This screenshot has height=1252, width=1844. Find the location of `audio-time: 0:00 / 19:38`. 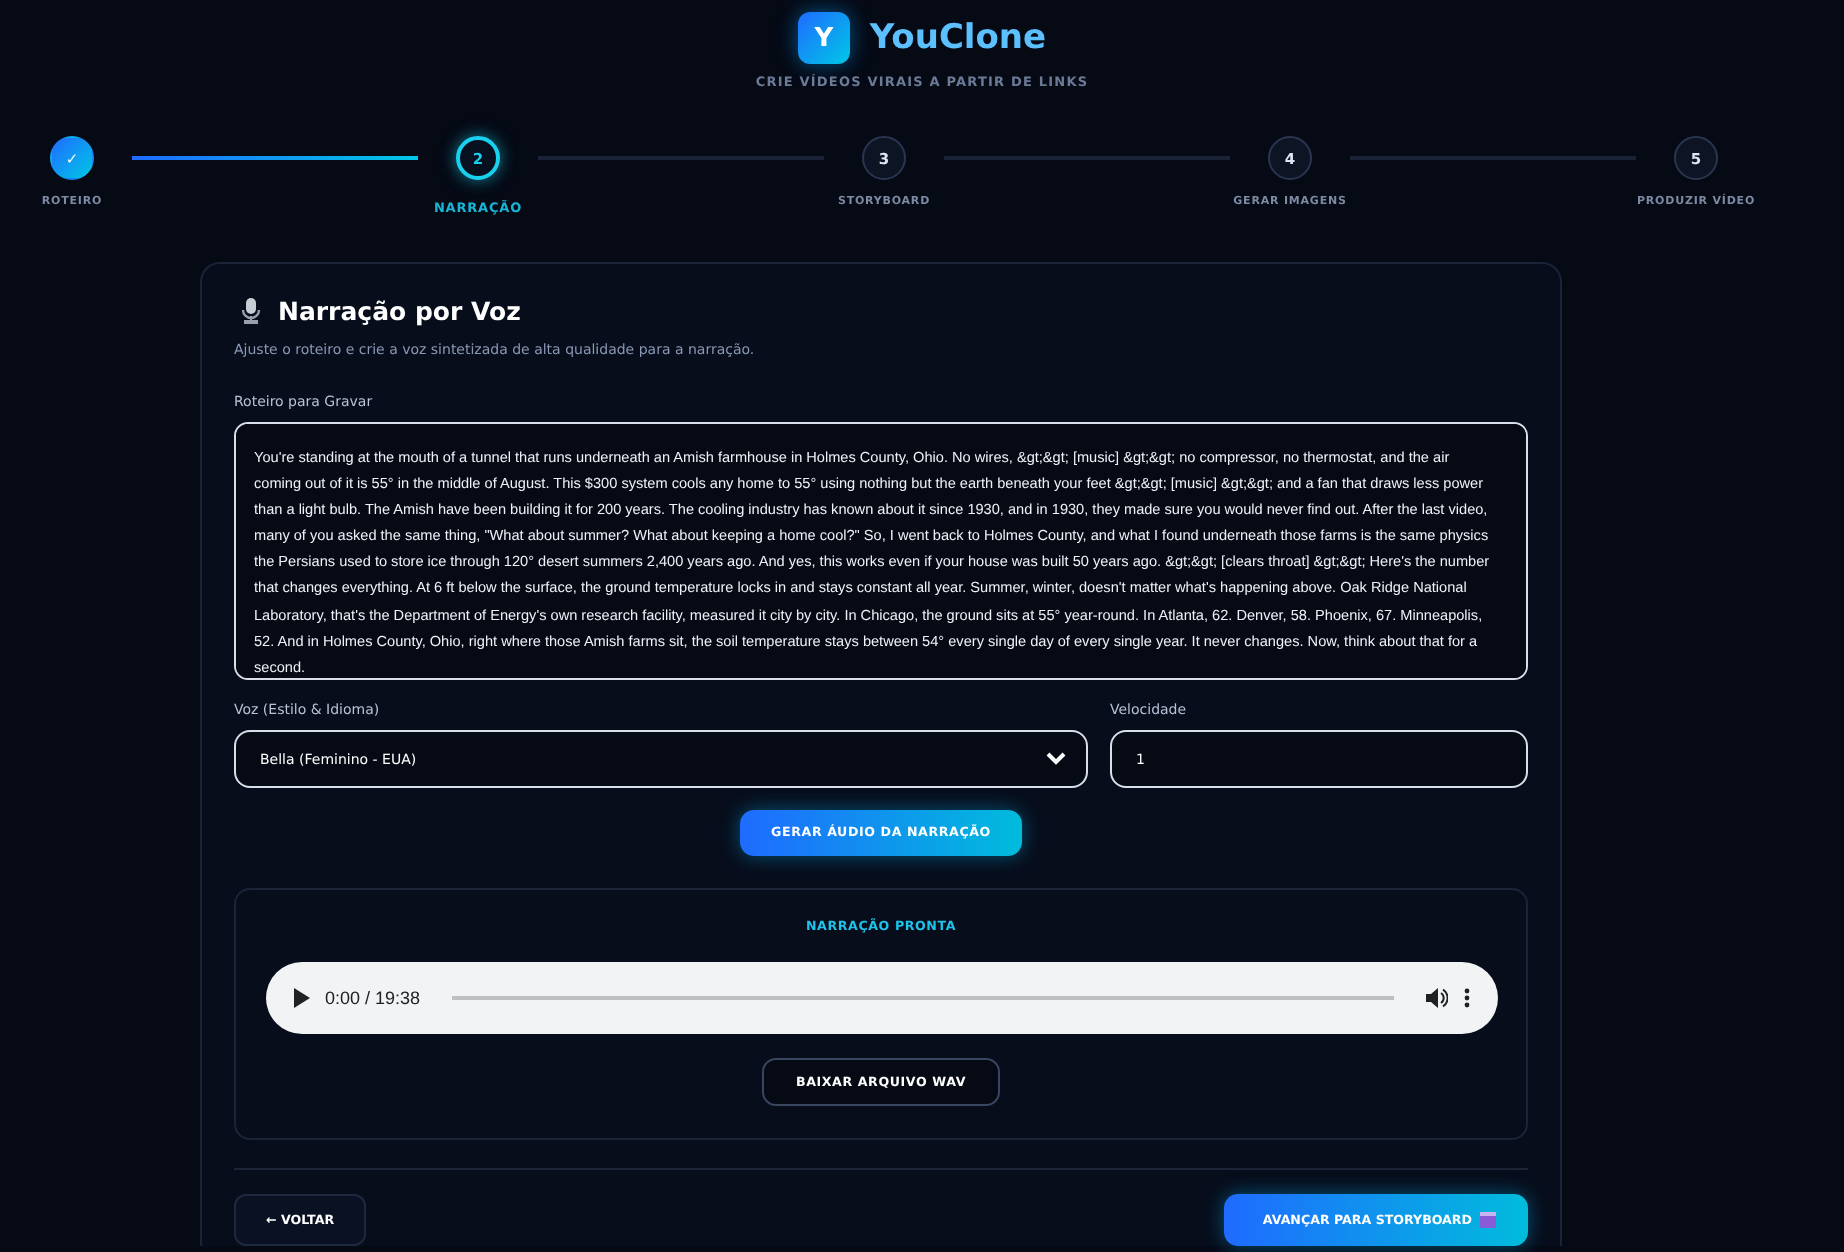

audio-time: 0:00 / 19:38 is located at coordinates (373, 998).